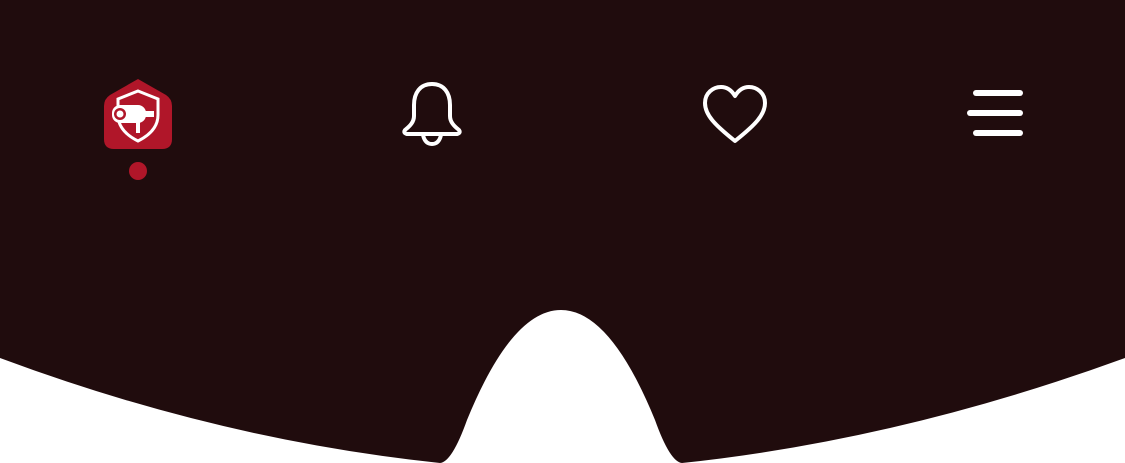  I want to click on hamburger-menu-icon, so click(995, 113).